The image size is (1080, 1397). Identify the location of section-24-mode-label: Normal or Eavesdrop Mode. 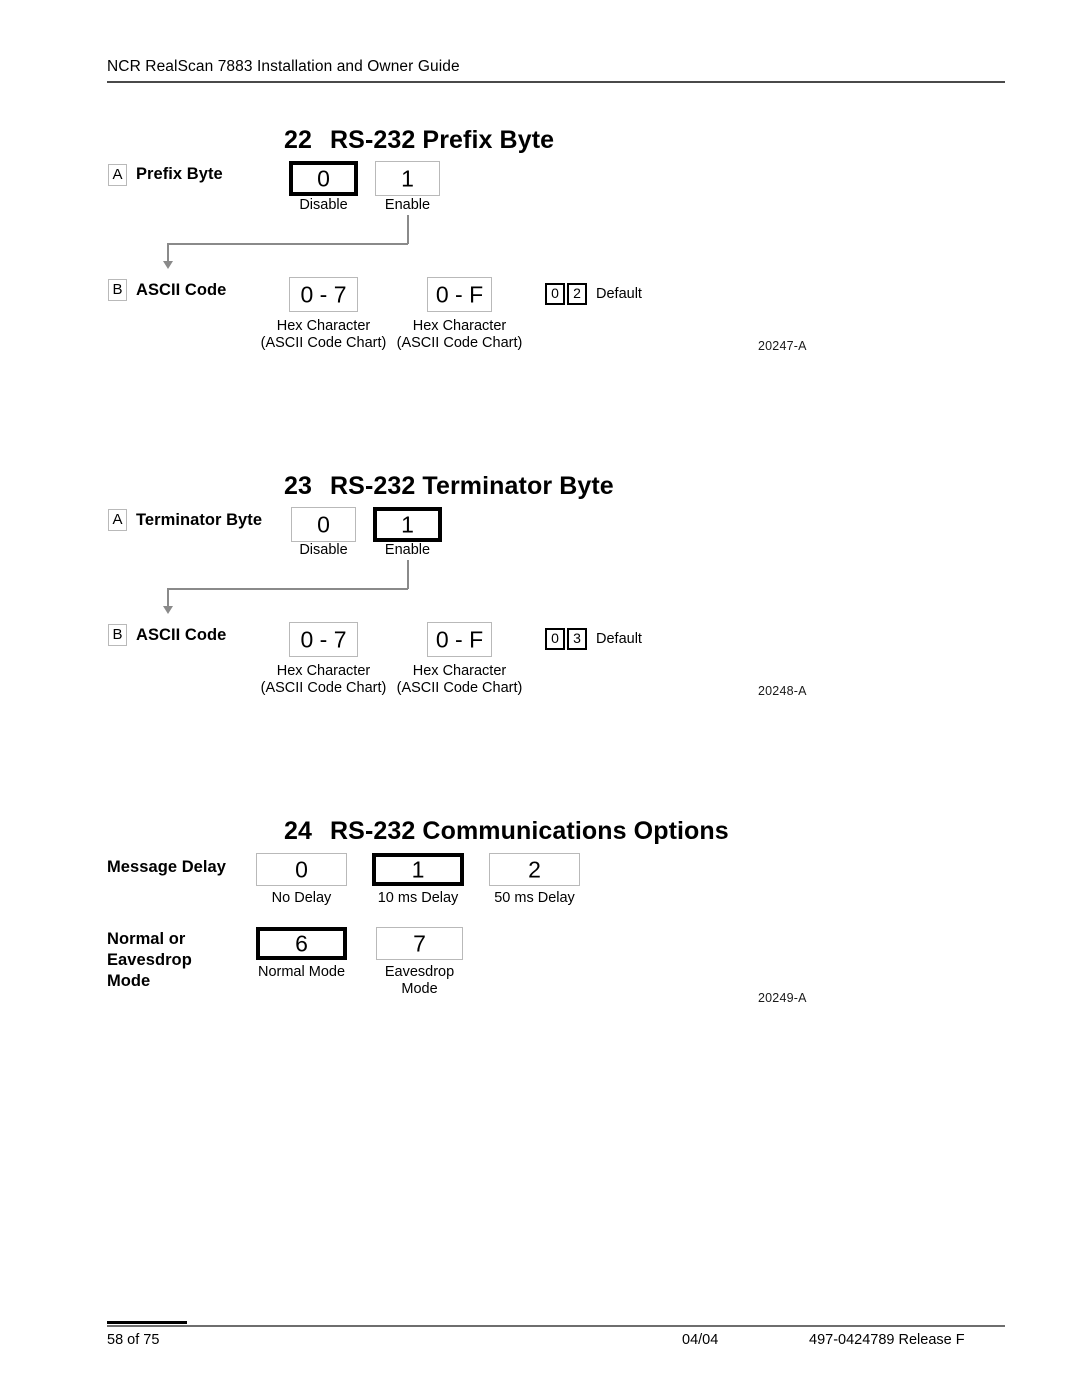
(149, 960).